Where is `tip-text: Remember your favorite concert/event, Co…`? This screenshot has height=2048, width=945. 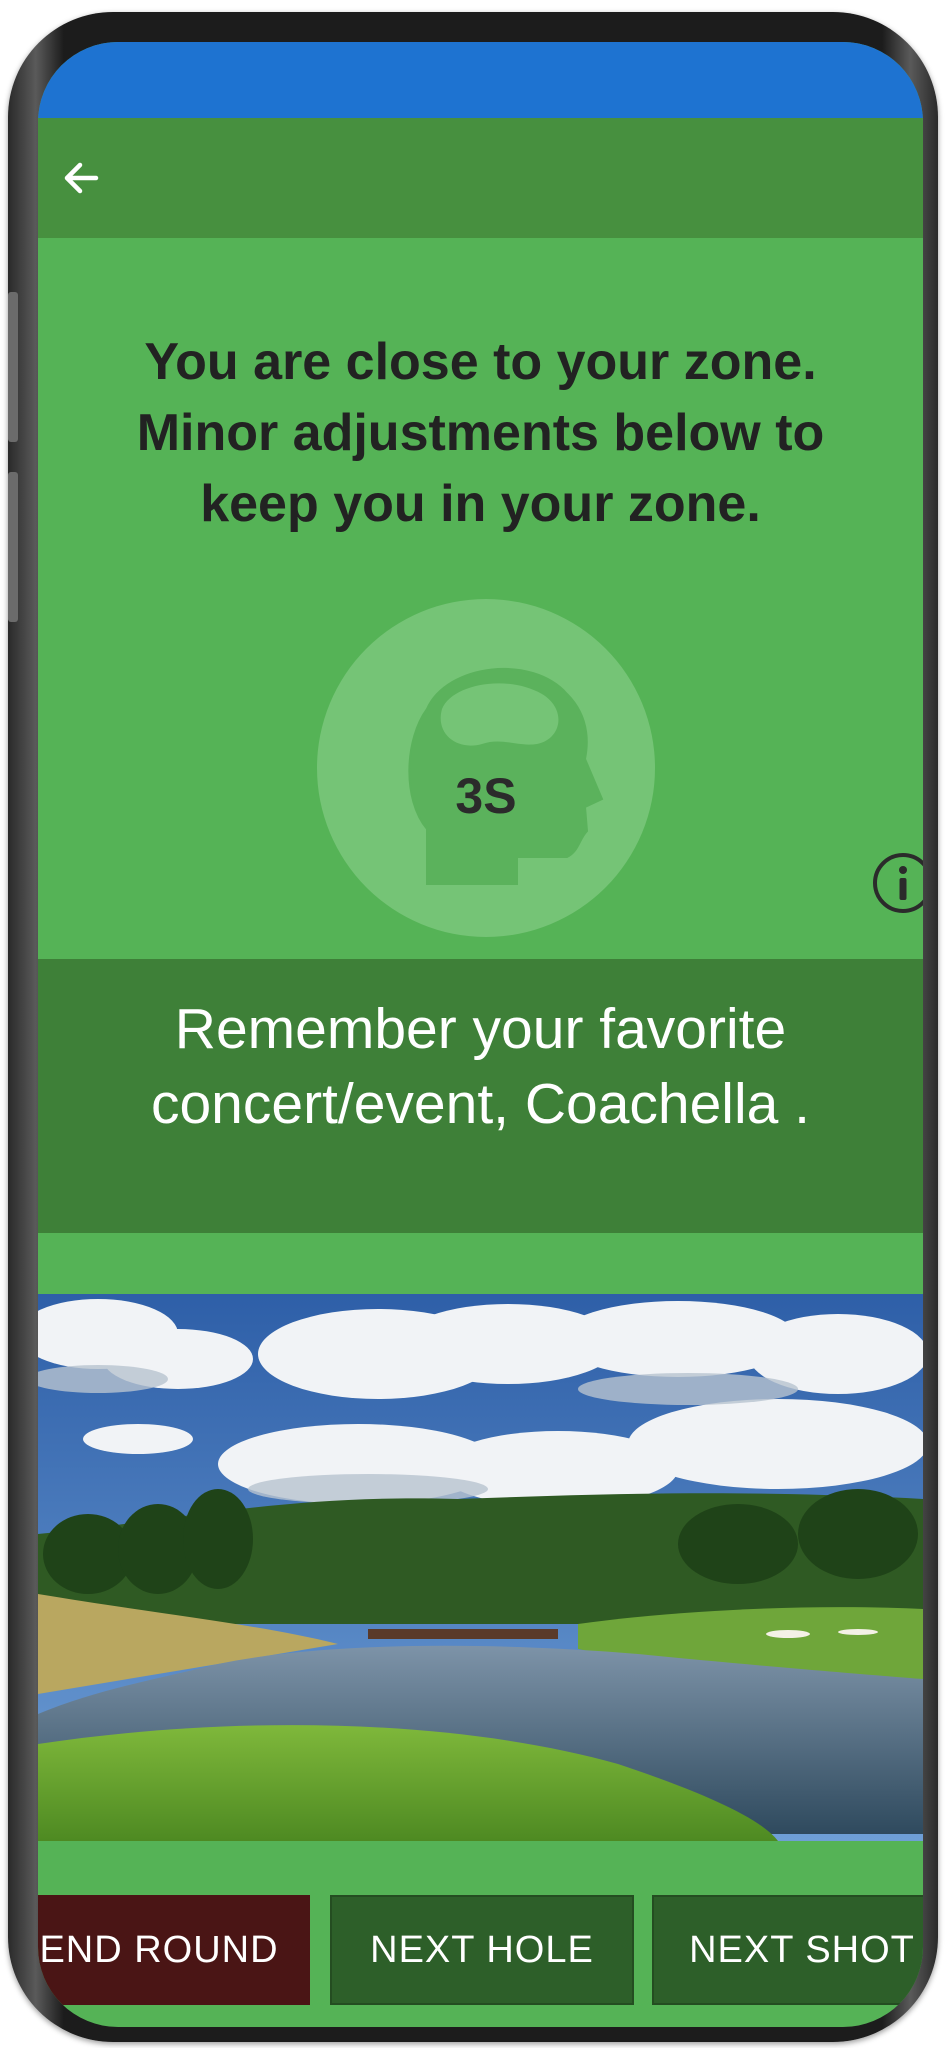 tip-text: Remember your favorite concert/event, Co… is located at coordinates (480, 1067).